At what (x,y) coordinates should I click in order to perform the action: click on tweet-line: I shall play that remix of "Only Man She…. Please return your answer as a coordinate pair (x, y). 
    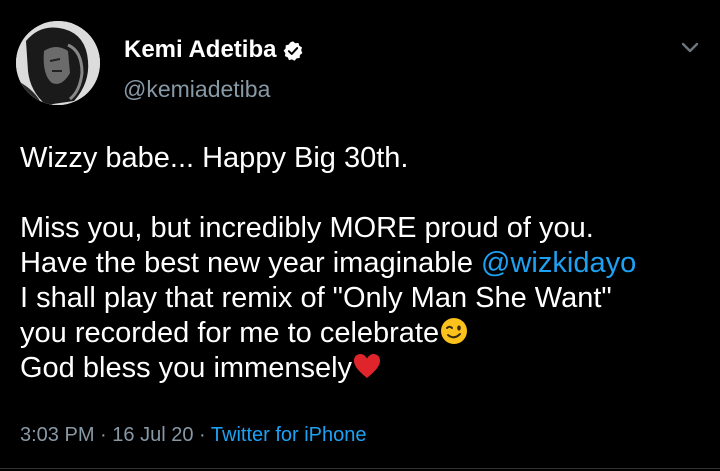
    Looking at the image, I should click on (316, 298).